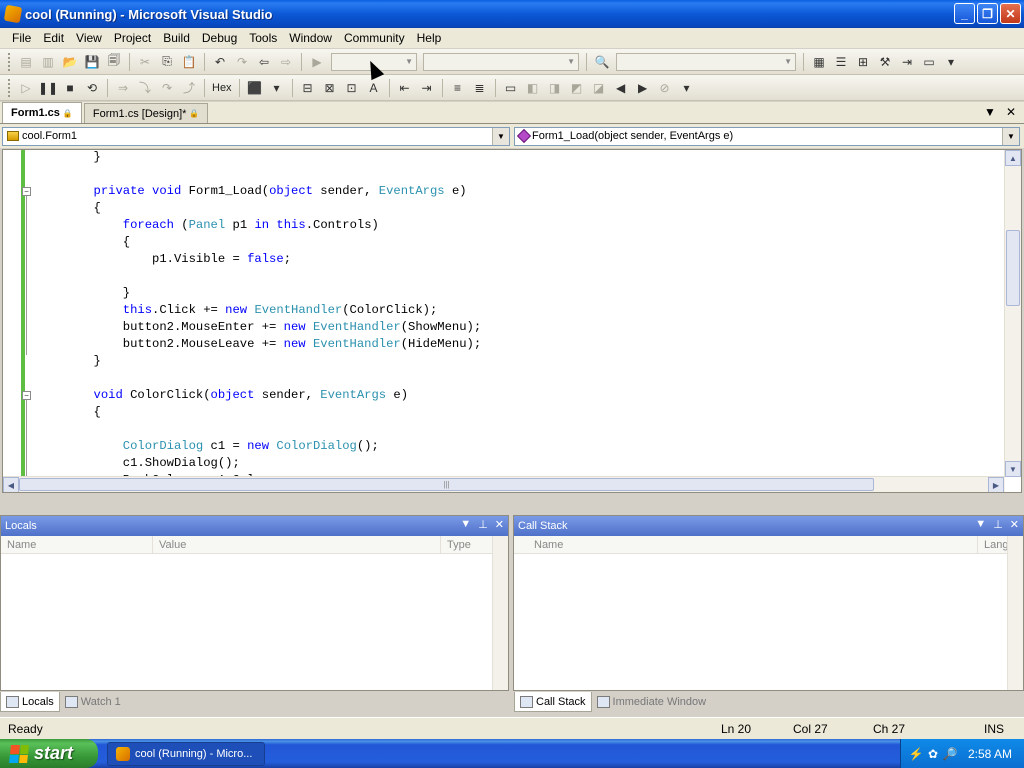  What do you see at coordinates (916, 754) in the screenshot?
I see `tray-network-icon: ⚡` at bounding box center [916, 754].